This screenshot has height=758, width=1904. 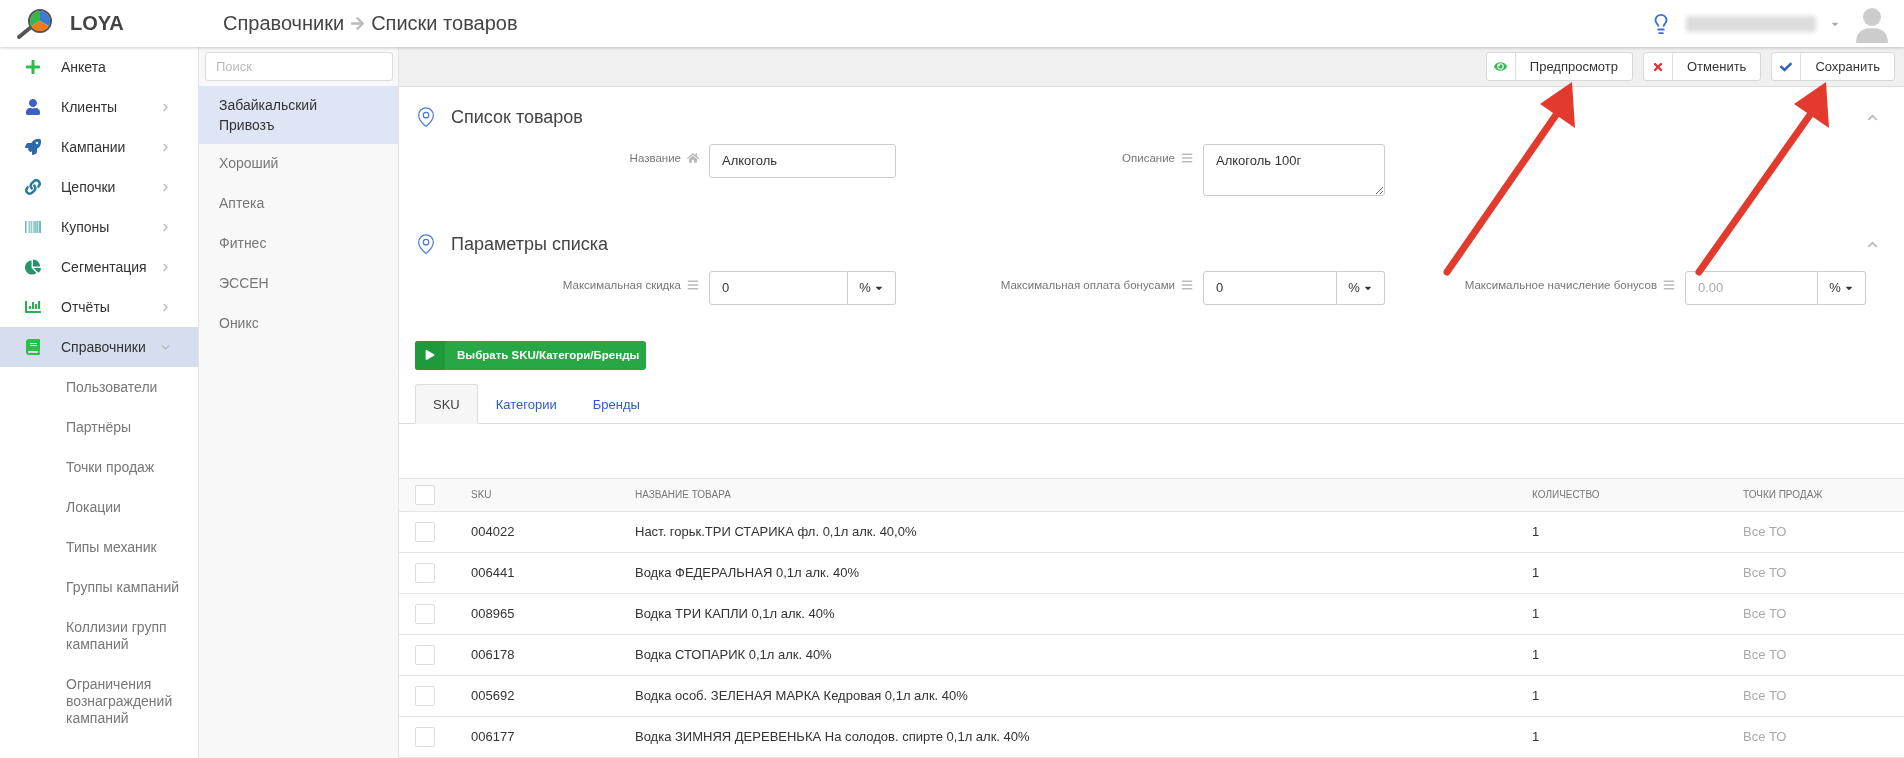 I want to click on table-cell-text: Водка особ. ЗЕЛЕНАЯ МАРКА Кедровая 0,1л алк. 40%, so click(x=802, y=696).